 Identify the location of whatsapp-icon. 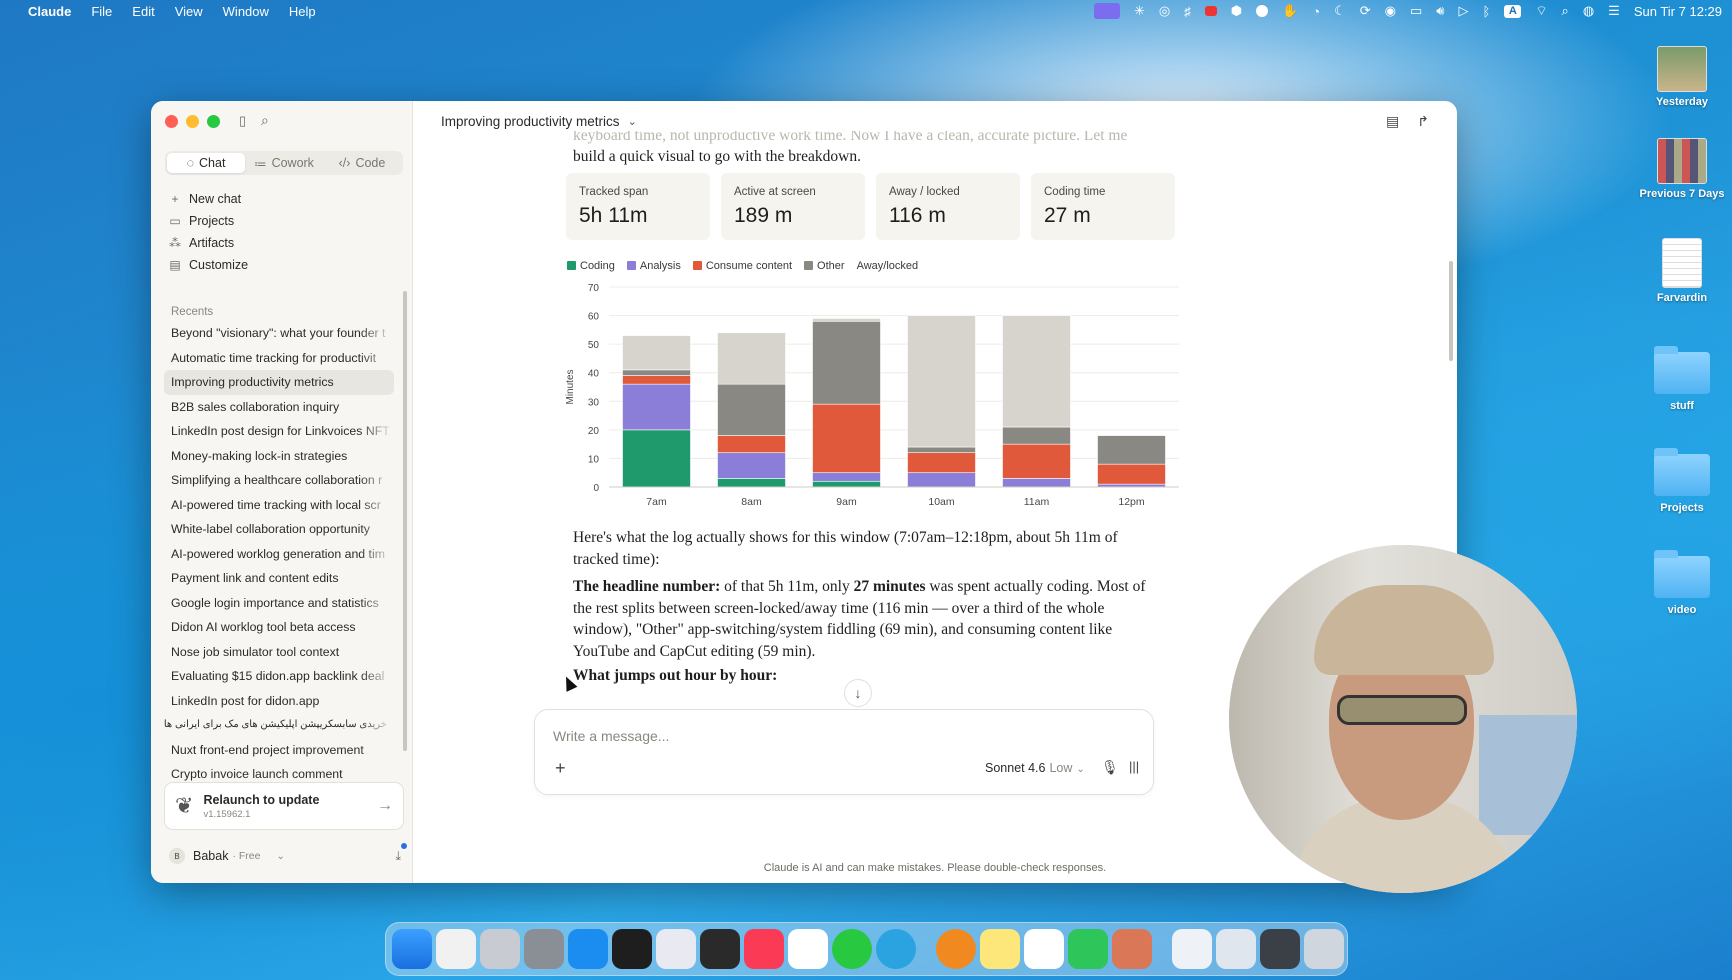
(852, 949).